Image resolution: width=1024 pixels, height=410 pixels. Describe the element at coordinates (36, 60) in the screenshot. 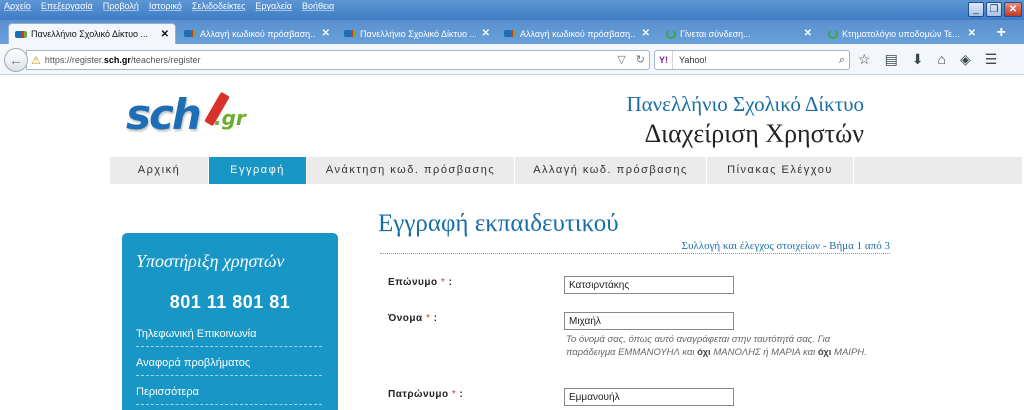

I see `security-warning-icon: ⚠` at that location.